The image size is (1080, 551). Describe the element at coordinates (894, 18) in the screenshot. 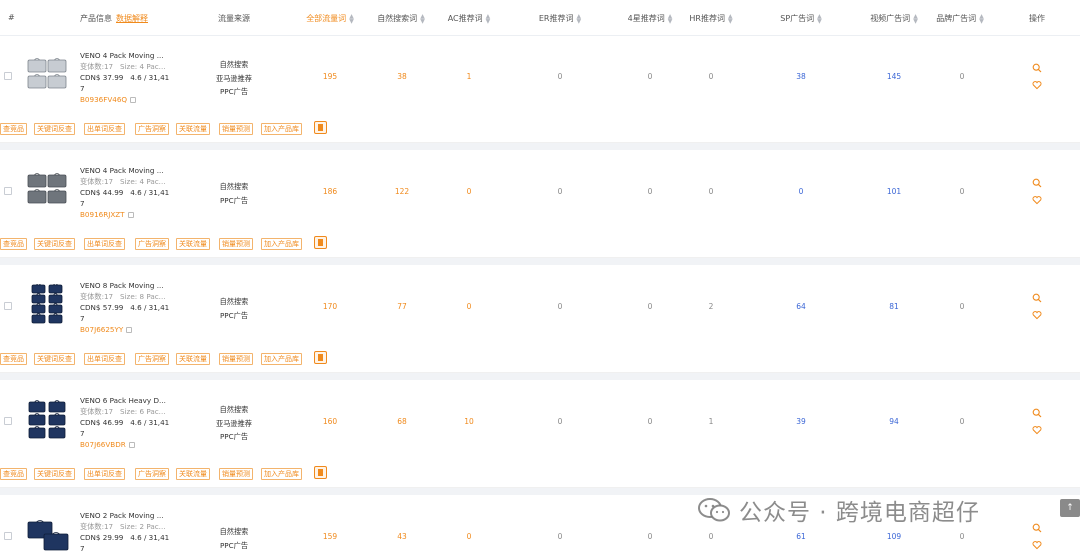

I see `header-video: 视频广告词 ▲ ▼` at that location.